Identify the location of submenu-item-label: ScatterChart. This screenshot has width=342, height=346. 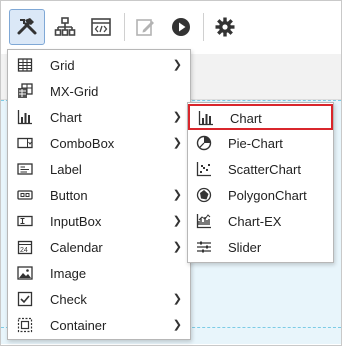
(264, 169).